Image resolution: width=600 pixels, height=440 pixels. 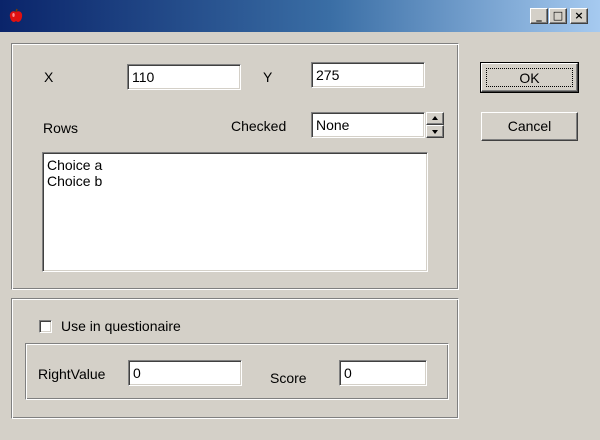 I want to click on list-item: Choice b, so click(x=237, y=181).